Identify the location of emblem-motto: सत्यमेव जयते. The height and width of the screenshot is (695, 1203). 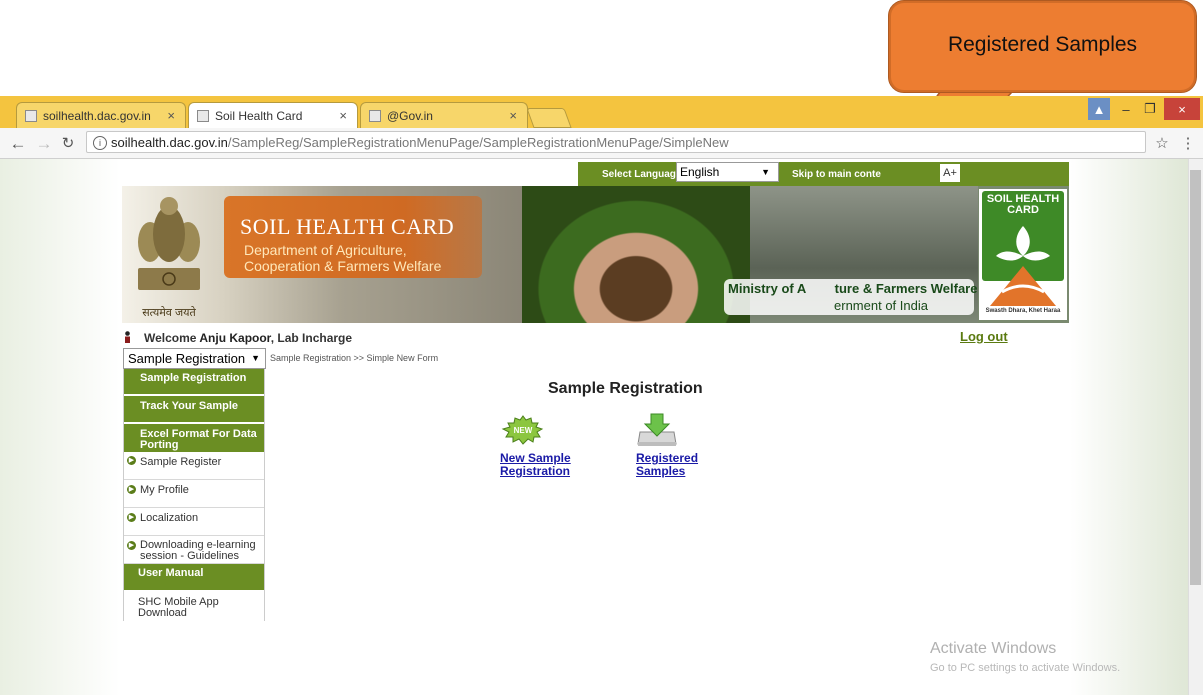
(169, 313).